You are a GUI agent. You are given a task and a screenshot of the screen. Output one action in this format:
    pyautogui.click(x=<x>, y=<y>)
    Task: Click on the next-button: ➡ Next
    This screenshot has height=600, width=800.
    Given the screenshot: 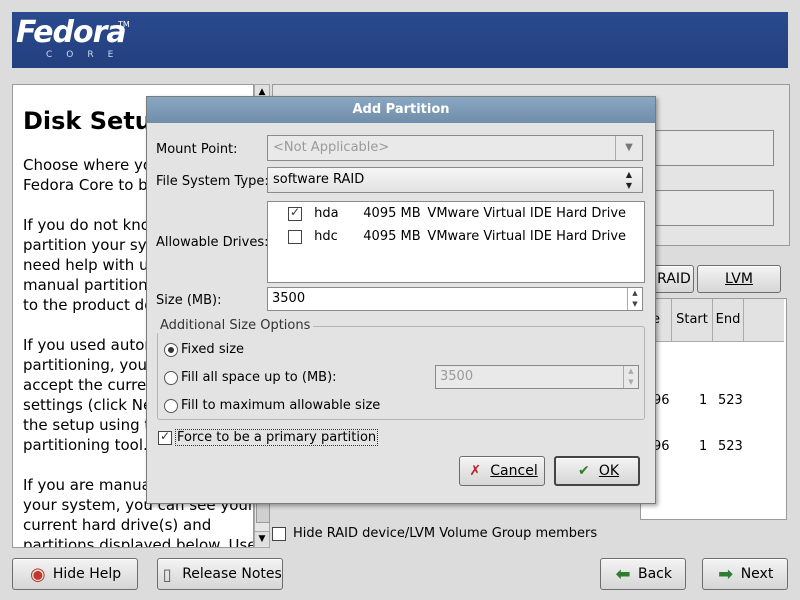 What is the action you would take?
    pyautogui.click(x=745, y=574)
    